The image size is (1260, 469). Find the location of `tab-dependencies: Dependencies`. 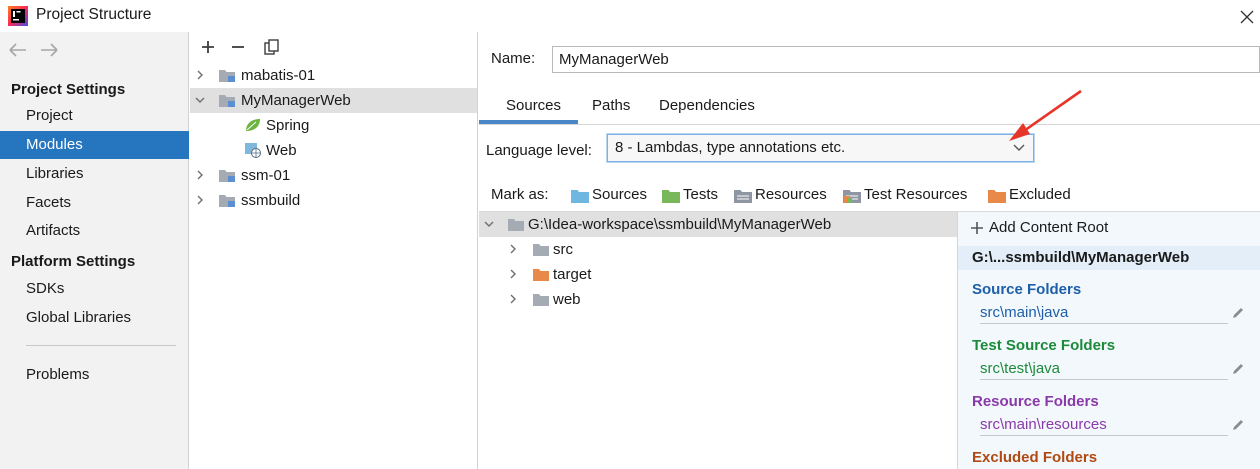

tab-dependencies: Dependencies is located at coordinates (707, 109).